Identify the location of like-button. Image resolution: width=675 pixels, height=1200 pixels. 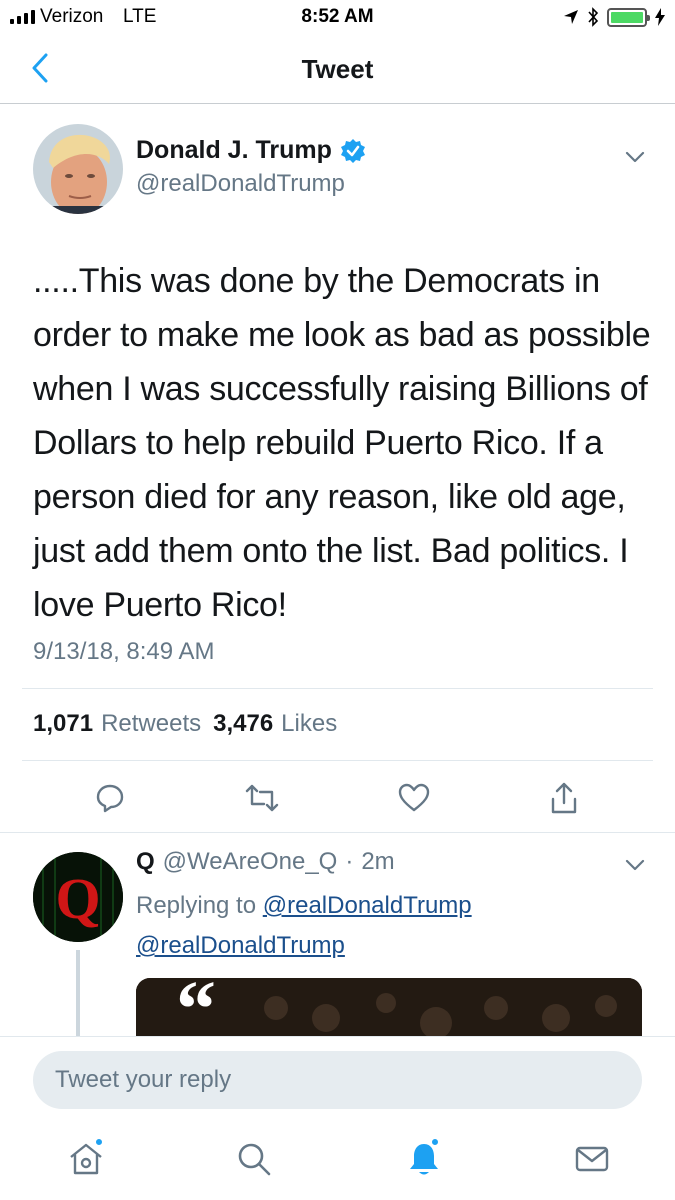
(414, 798).